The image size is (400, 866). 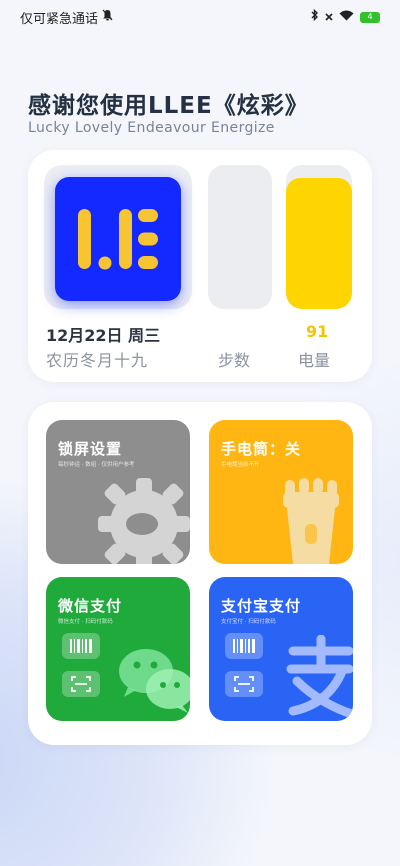 What do you see at coordinates (314, 360) in the screenshot?
I see `battery-label: 电量` at bounding box center [314, 360].